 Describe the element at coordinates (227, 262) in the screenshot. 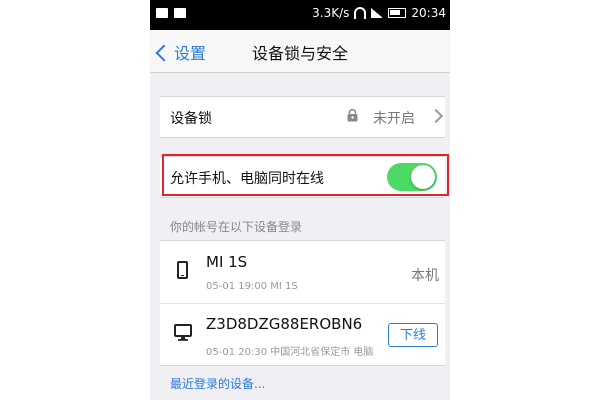

I see `device-name: MI 1S` at that location.